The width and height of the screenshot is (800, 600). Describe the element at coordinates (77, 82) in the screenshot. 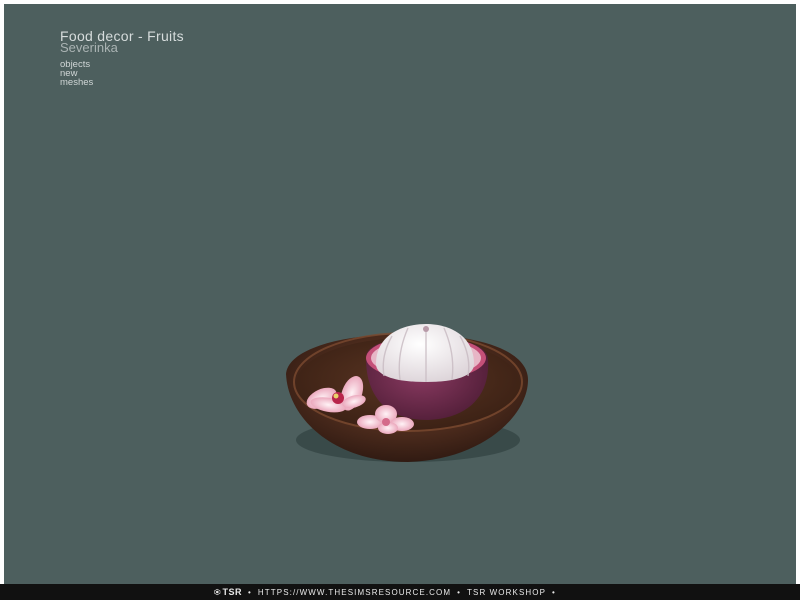

I see `tag-meshes: meshes` at that location.